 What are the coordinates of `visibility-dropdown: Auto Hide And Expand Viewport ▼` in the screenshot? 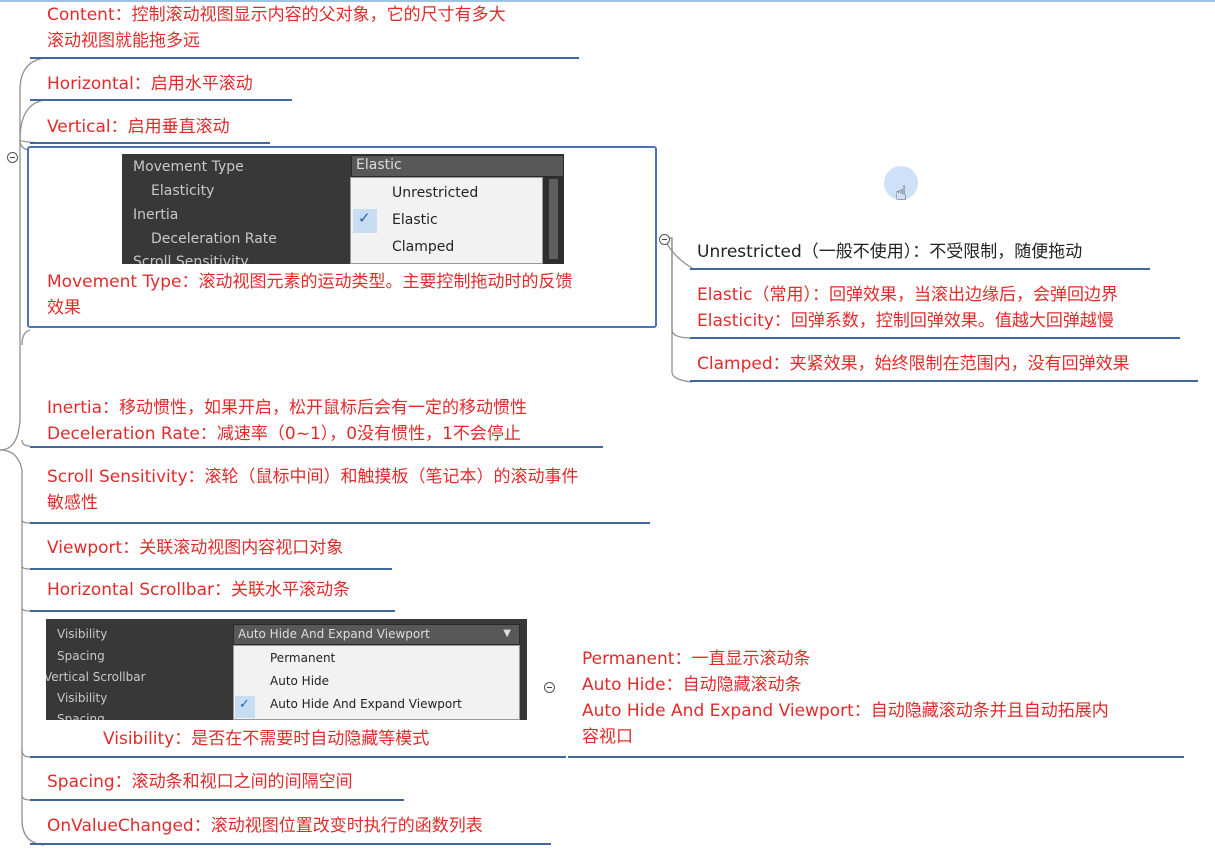 It's located at (376, 634).